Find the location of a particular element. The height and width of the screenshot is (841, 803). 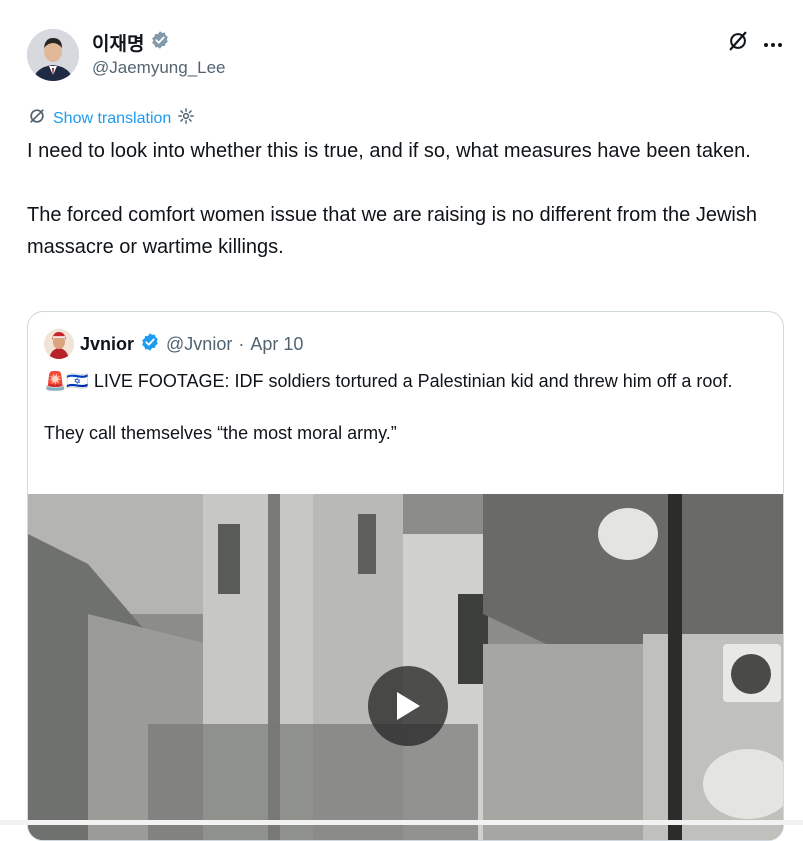

play-button is located at coordinates (408, 706).